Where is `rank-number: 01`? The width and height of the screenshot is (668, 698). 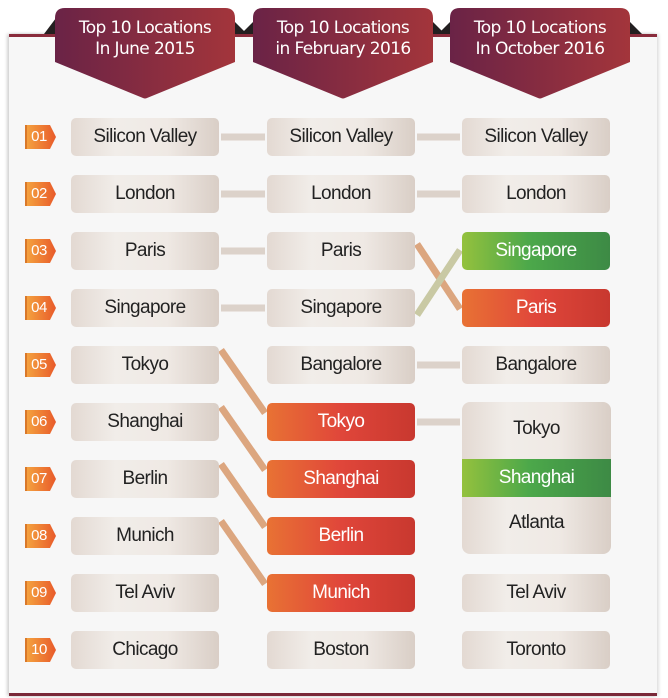
rank-number: 01 is located at coordinates (39, 136).